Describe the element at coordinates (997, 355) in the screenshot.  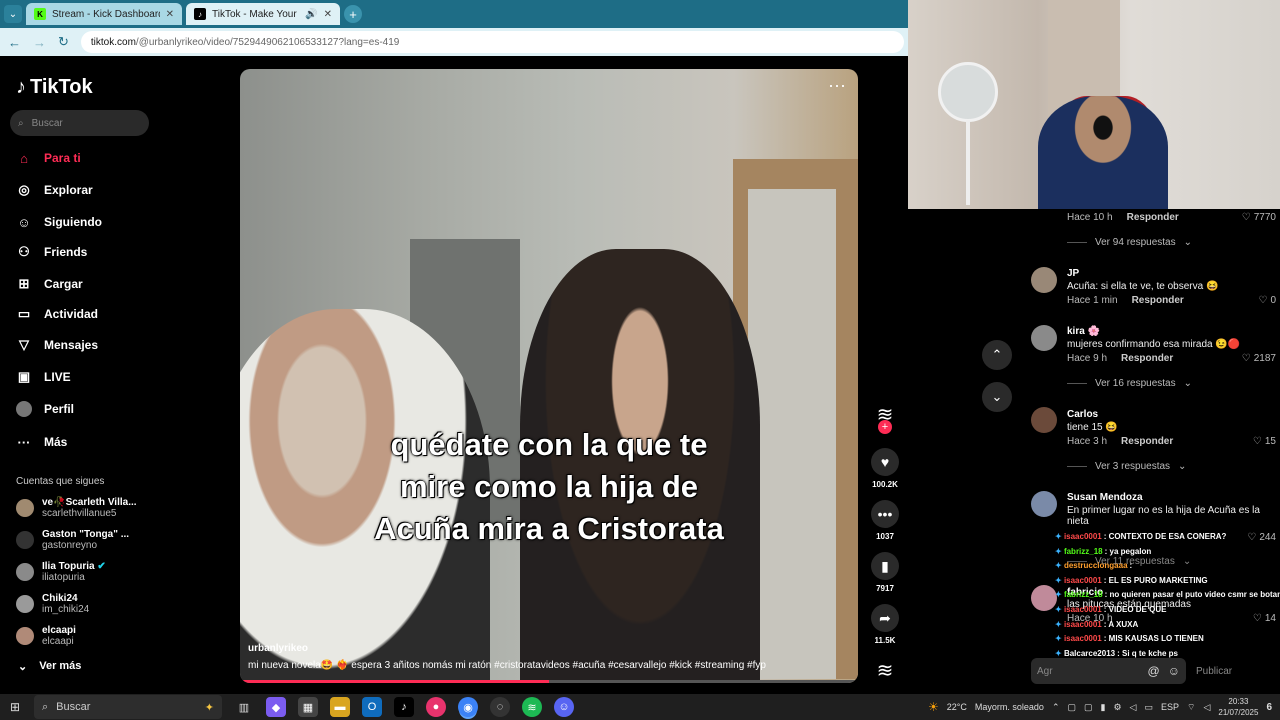
I see `previous-video-button: ⌃` at that location.